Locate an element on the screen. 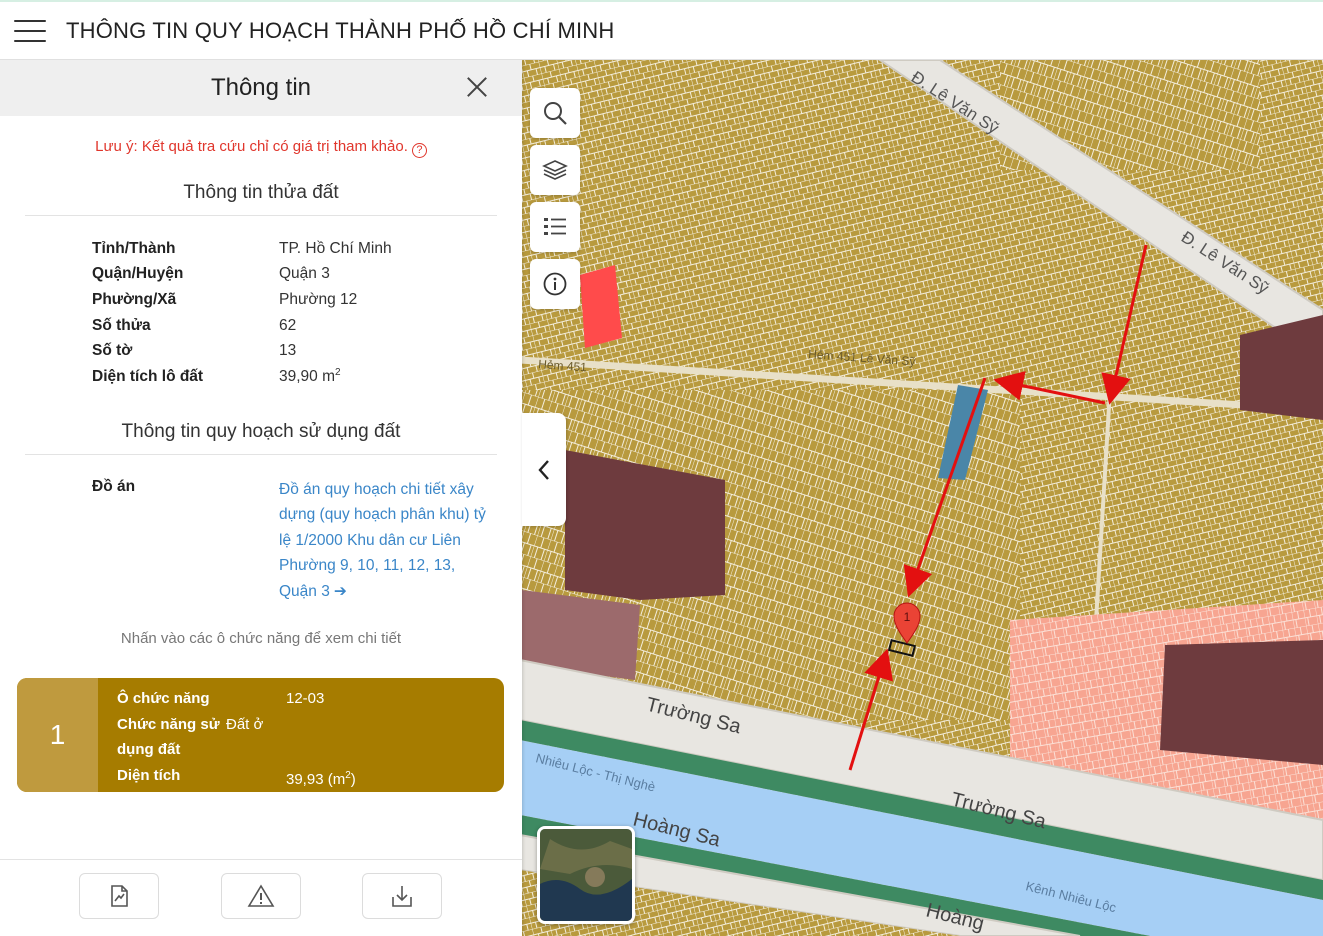 This screenshot has width=1323, height=936. download-icon is located at coordinates (402, 896).